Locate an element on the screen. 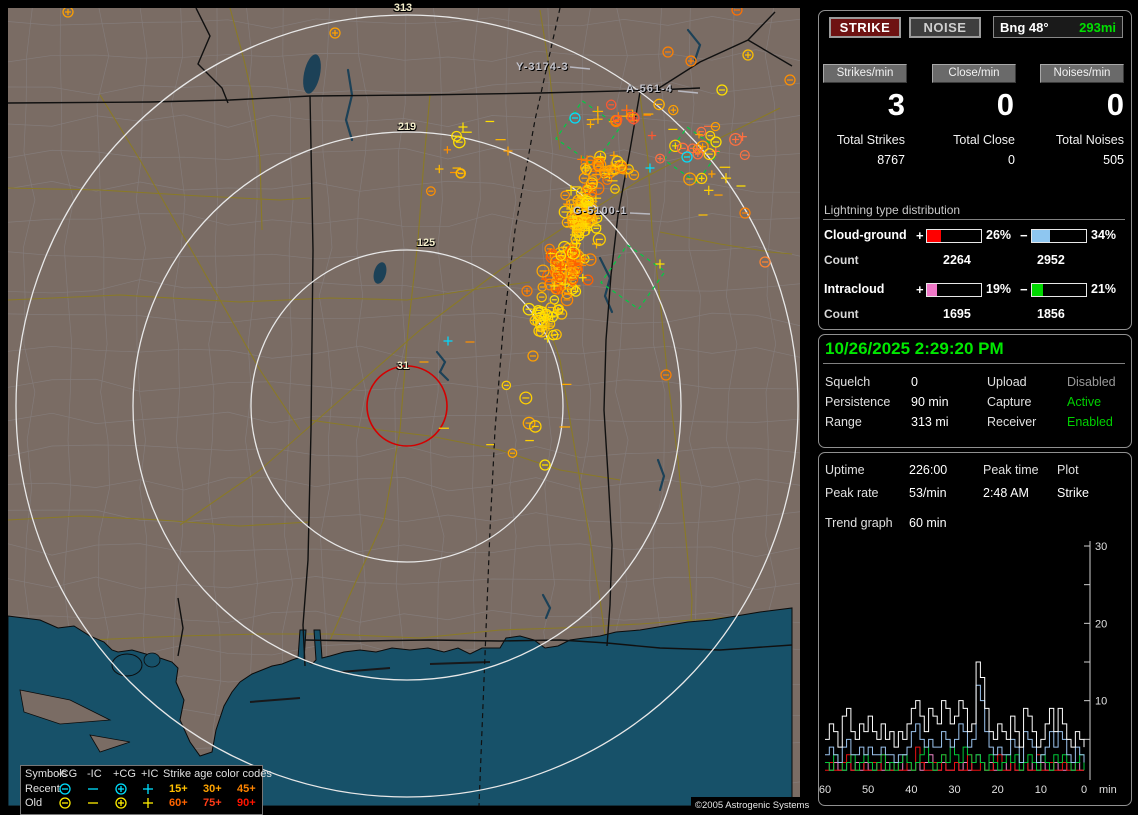 The image size is (1138, 815). ic-pos-pct: 19% is located at coordinates (999, 289).